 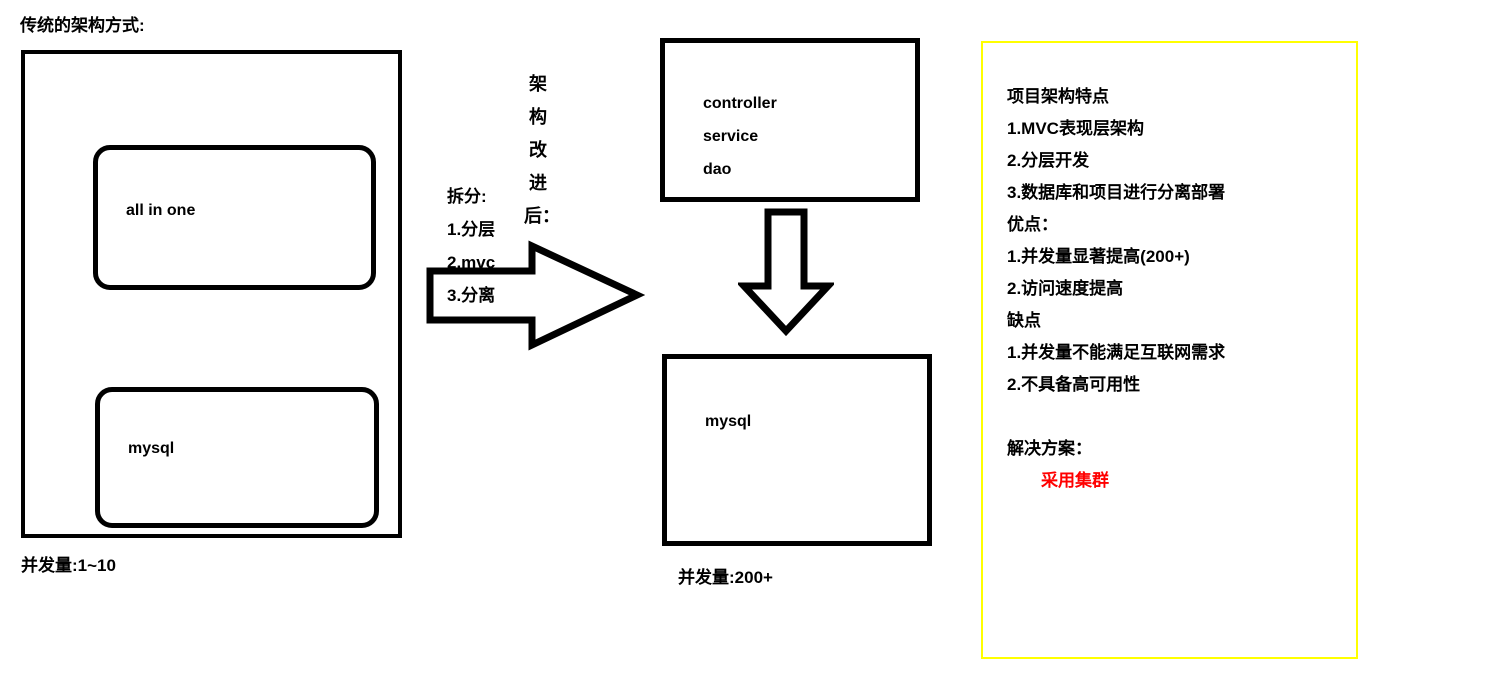 I want to click on note-line-8: 缺点, so click(x=1024, y=320).